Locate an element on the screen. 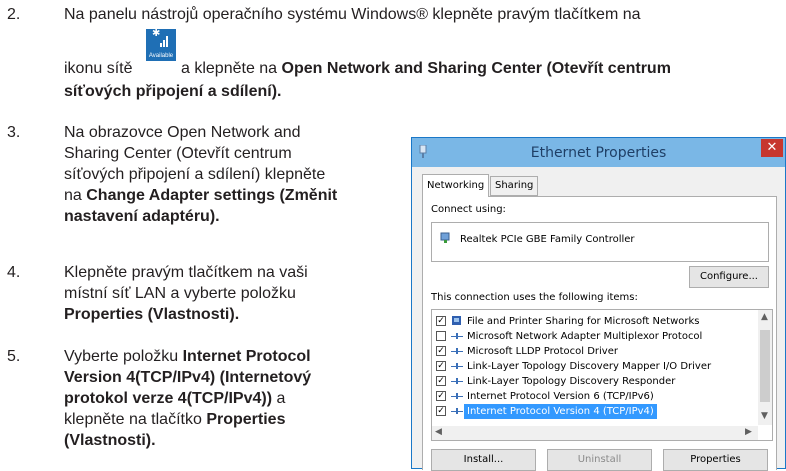  properties-button: Properties is located at coordinates (715, 460).